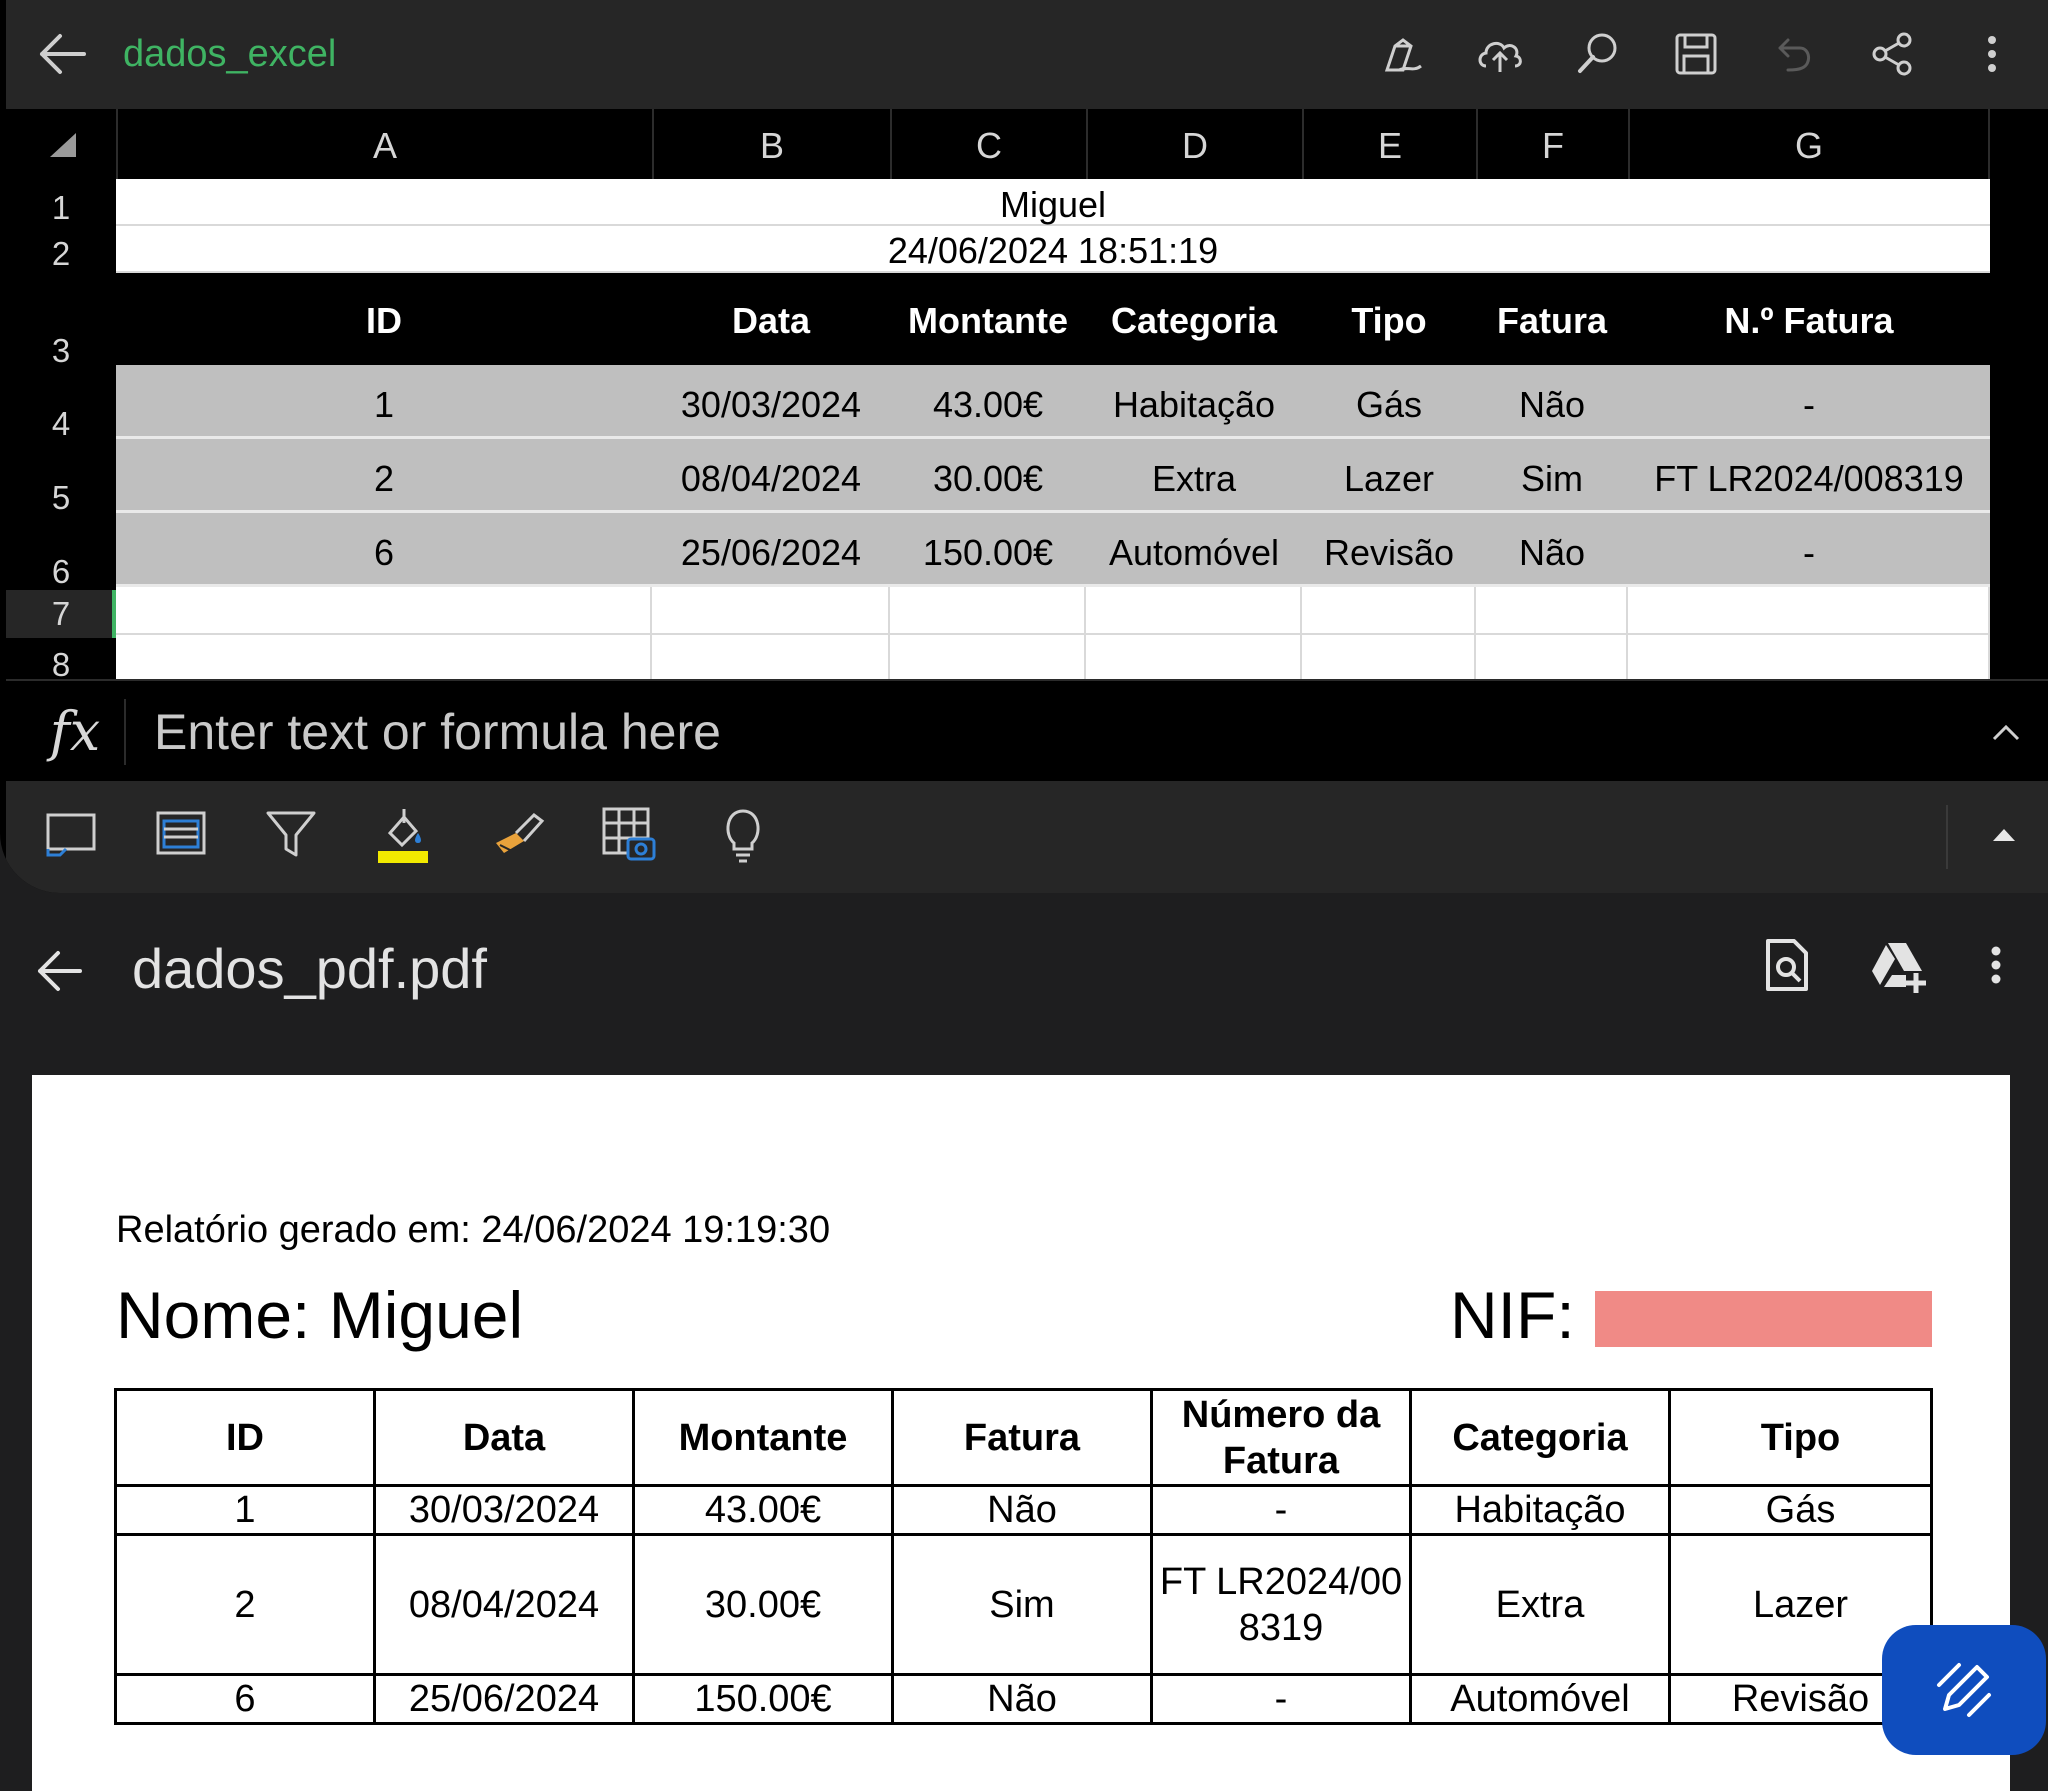 The width and height of the screenshot is (2048, 1791). What do you see at coordinates (1800, 1510) in the screenshot?
I see `pdf-cell: Gás` at bounding box center [1800, 1510].